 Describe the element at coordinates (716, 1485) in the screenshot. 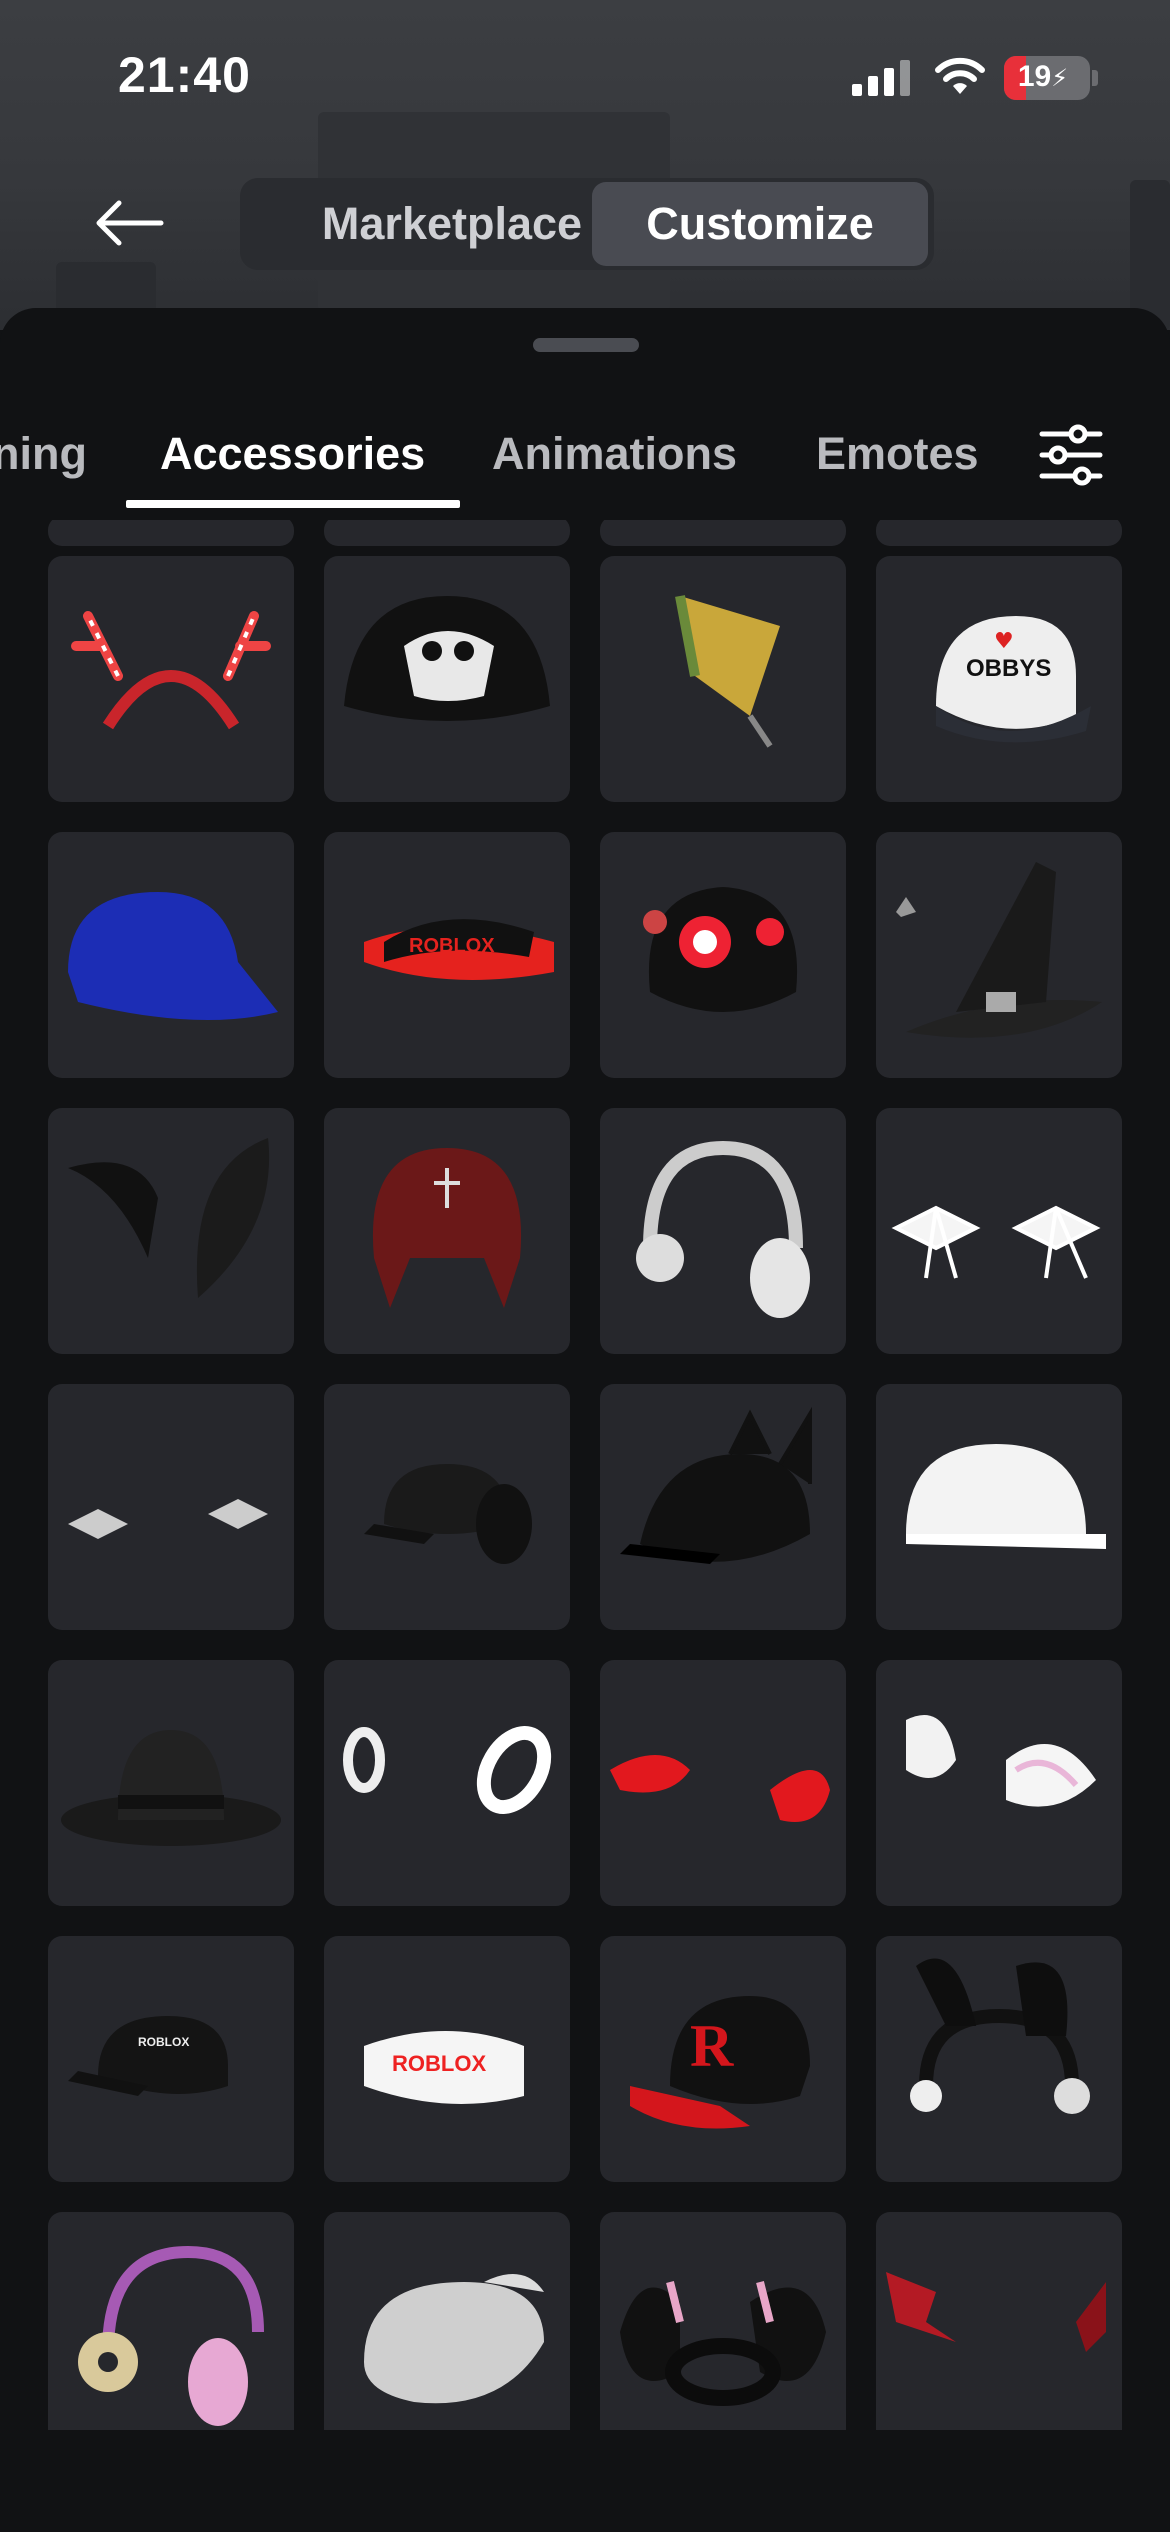

I see `cat-ears-cap-icon` at that location.